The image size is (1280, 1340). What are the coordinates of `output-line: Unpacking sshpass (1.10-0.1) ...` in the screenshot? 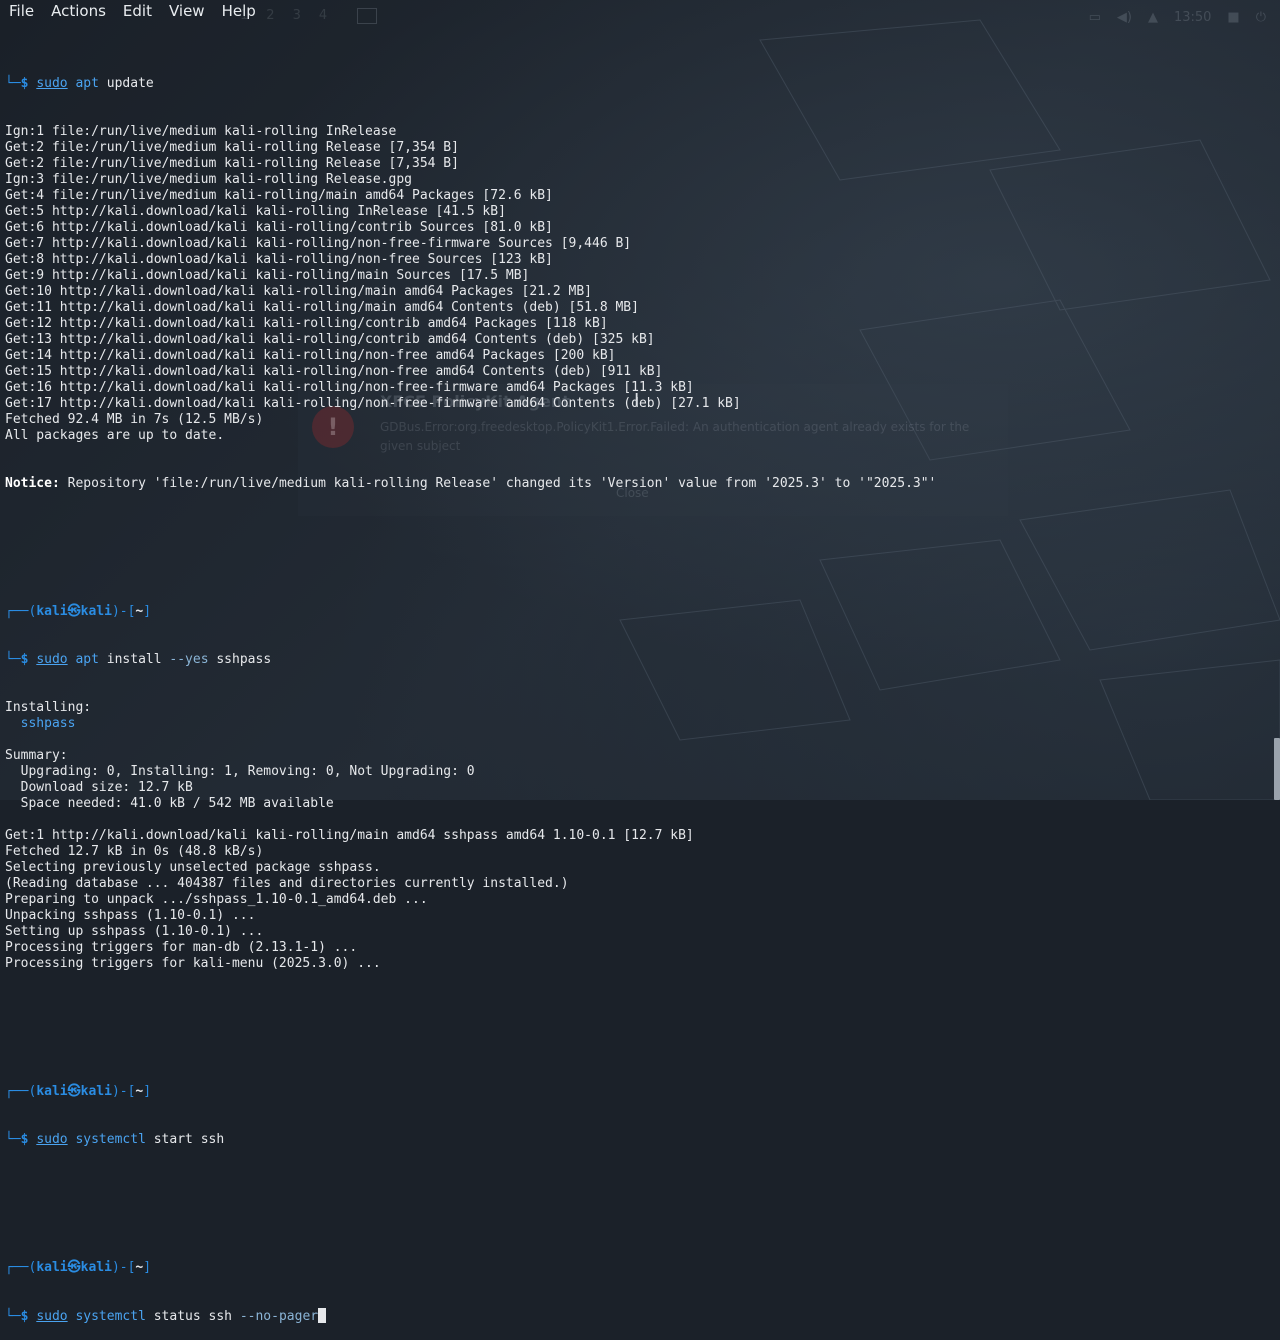 It's located at (130, 915).